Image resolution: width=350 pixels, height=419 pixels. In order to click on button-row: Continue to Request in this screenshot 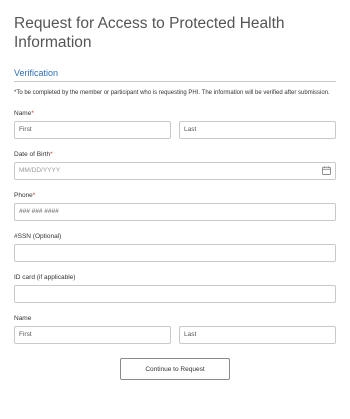, I will do `click(175, 369)`.